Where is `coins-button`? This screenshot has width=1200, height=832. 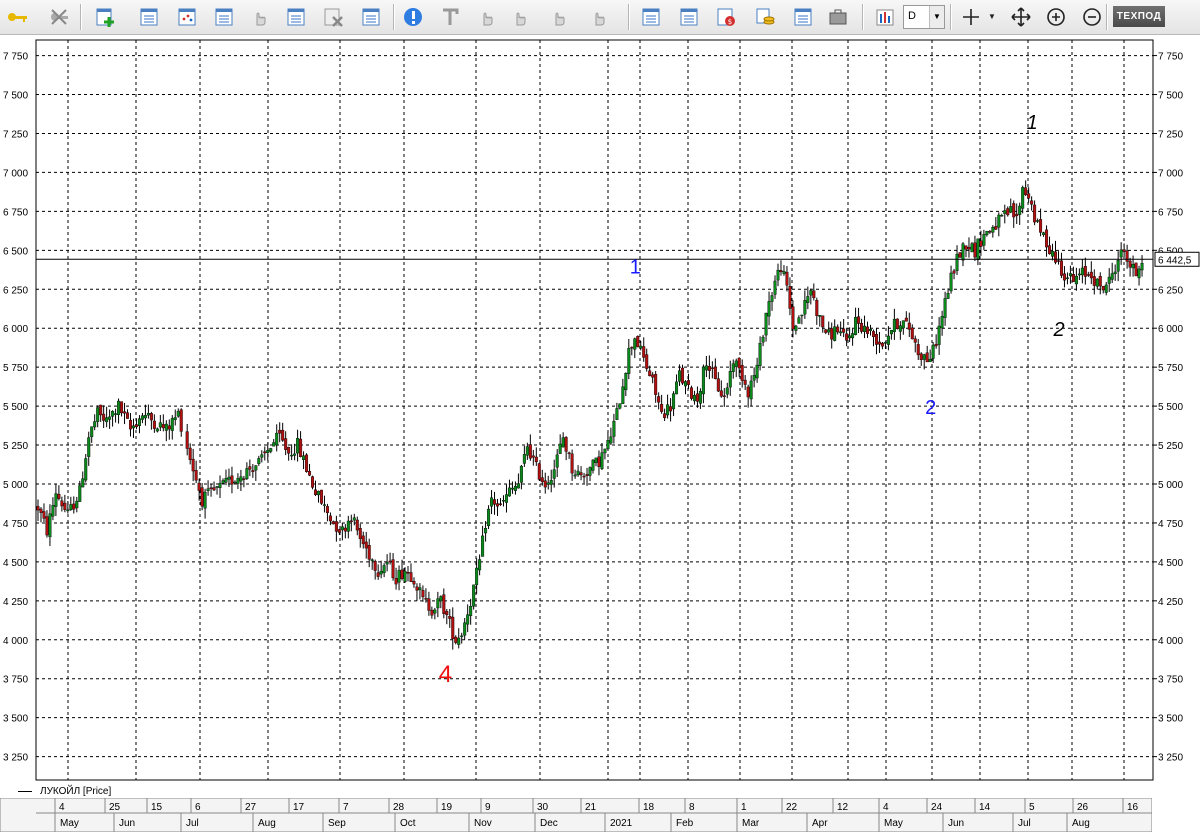
coins-button is located at coordinates (764, 16).